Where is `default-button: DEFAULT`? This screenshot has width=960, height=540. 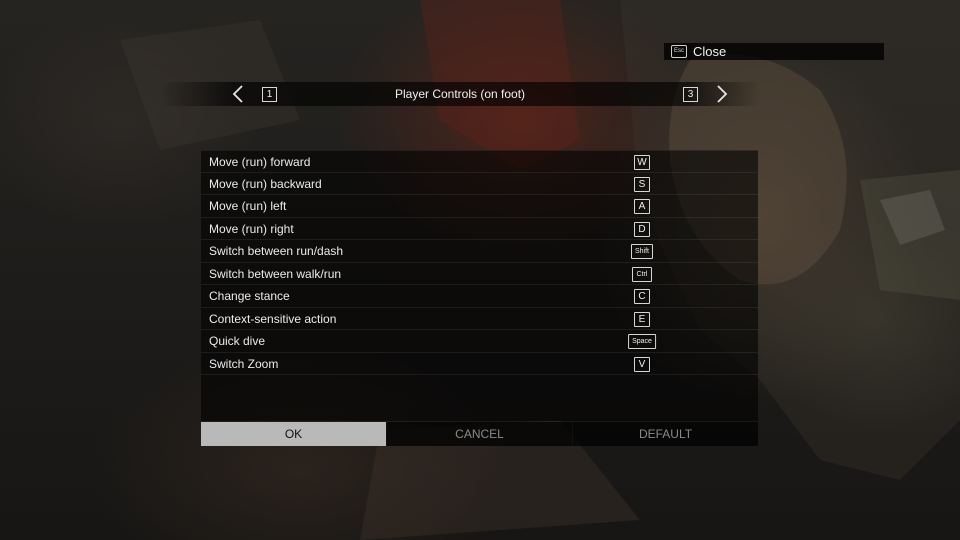 default-button: DEFAULT is located at coordinates (665, 434).